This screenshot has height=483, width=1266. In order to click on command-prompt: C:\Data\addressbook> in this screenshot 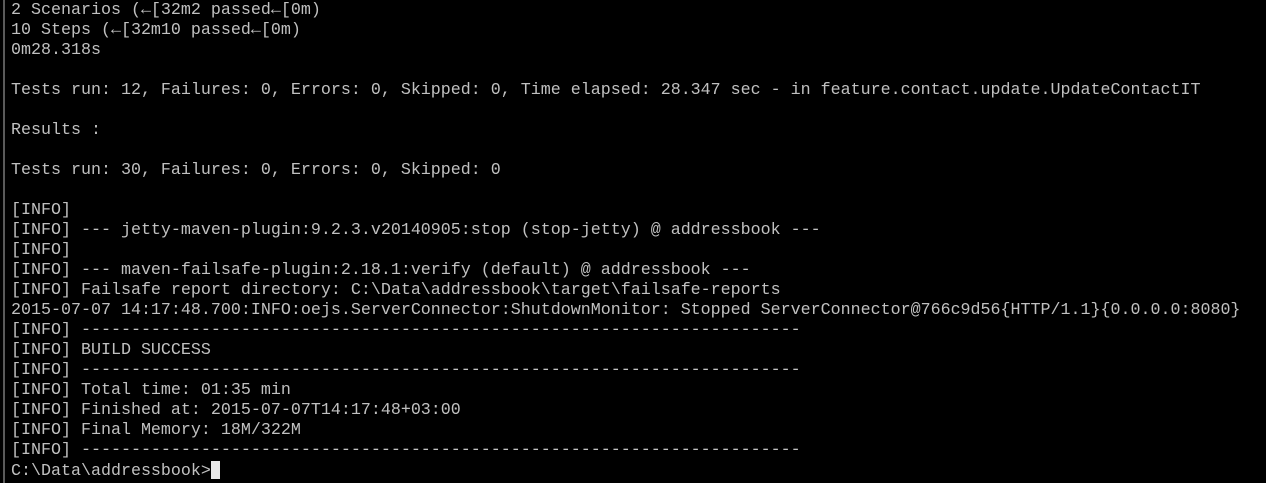, I will do `click(625, 471)`.